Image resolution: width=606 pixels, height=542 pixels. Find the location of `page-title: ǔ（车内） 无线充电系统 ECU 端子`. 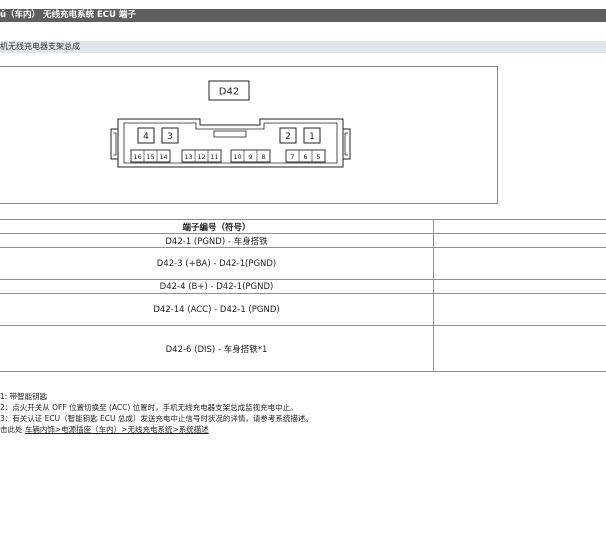

page-title: ǔ（车内） 无线充电系统 ECU 端子 is located at coordinates (303, 15).